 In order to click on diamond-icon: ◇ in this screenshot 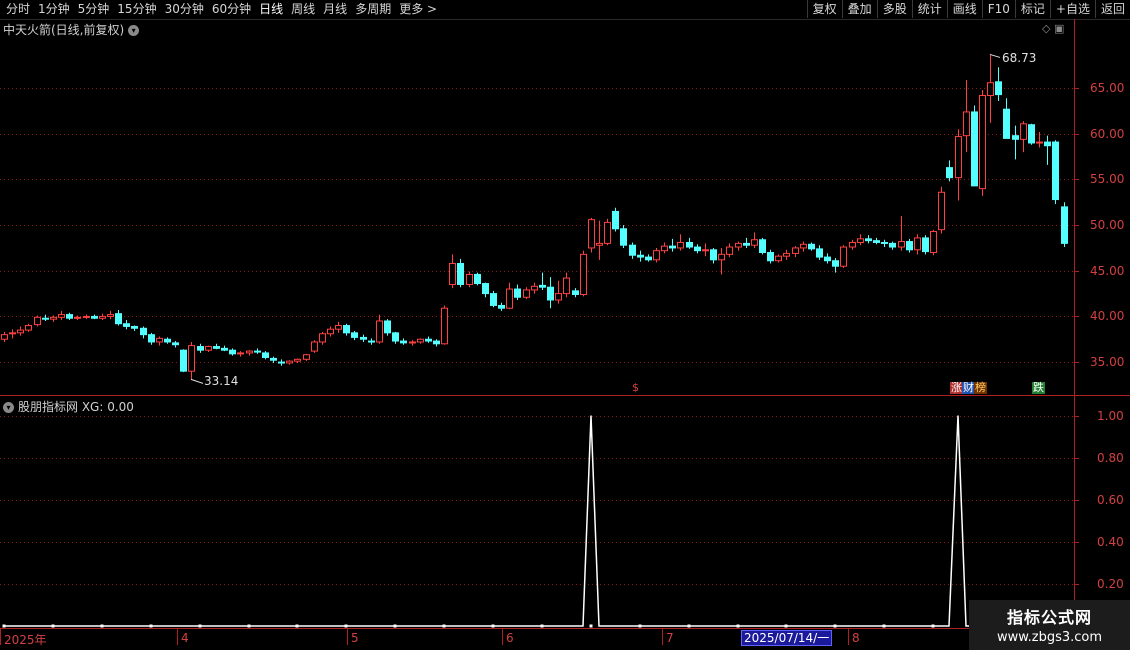, I will do `click(1046, 28)`.